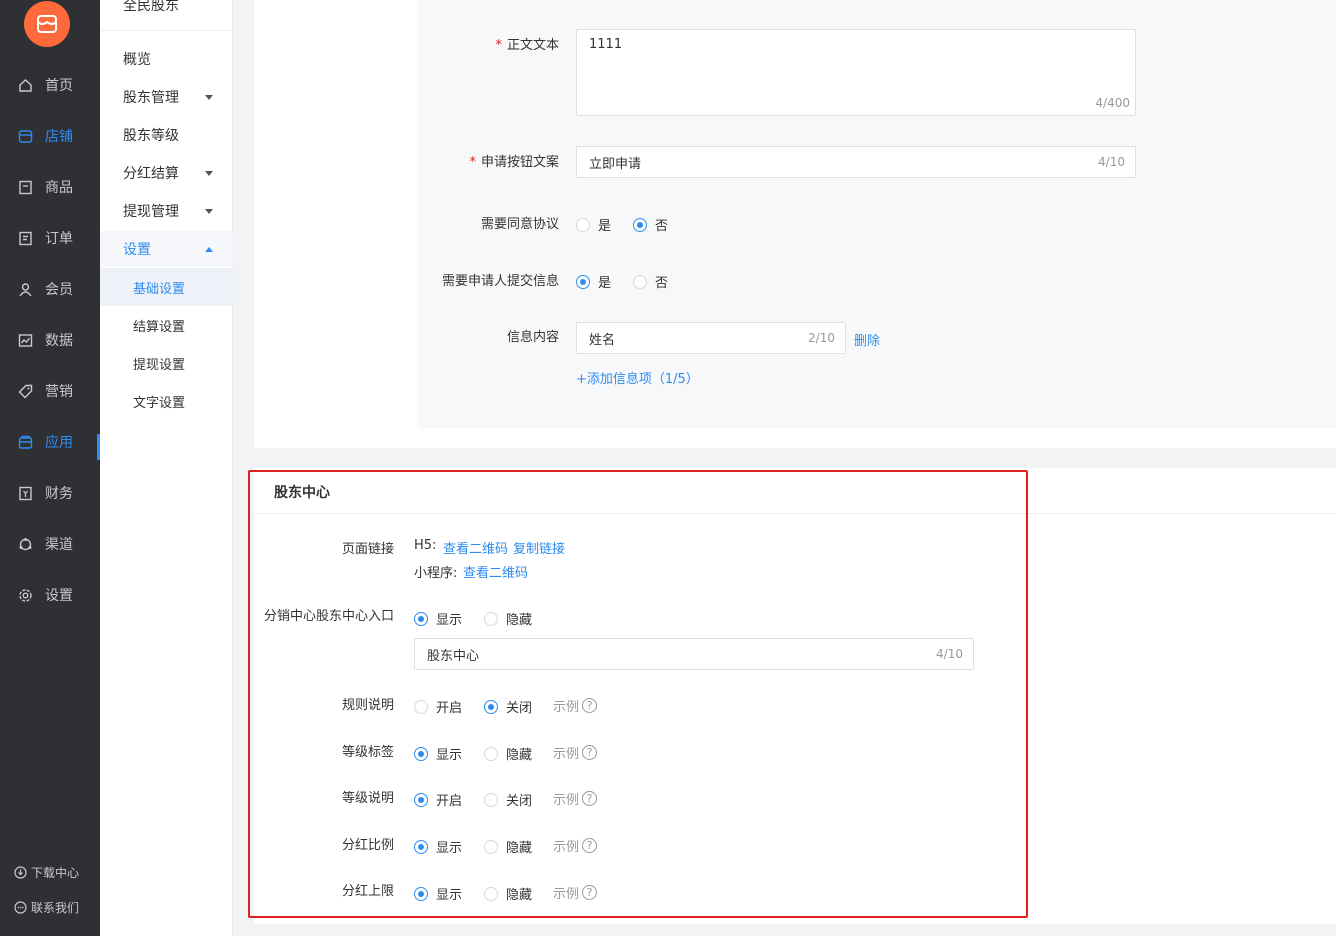 Image resolution: width=1336 pixels, height=936 pixels. Describe the element at coordinates (637, 377) in the screenshot. I see `add-info-item-link: +添加信息项（1/5）` at that location.